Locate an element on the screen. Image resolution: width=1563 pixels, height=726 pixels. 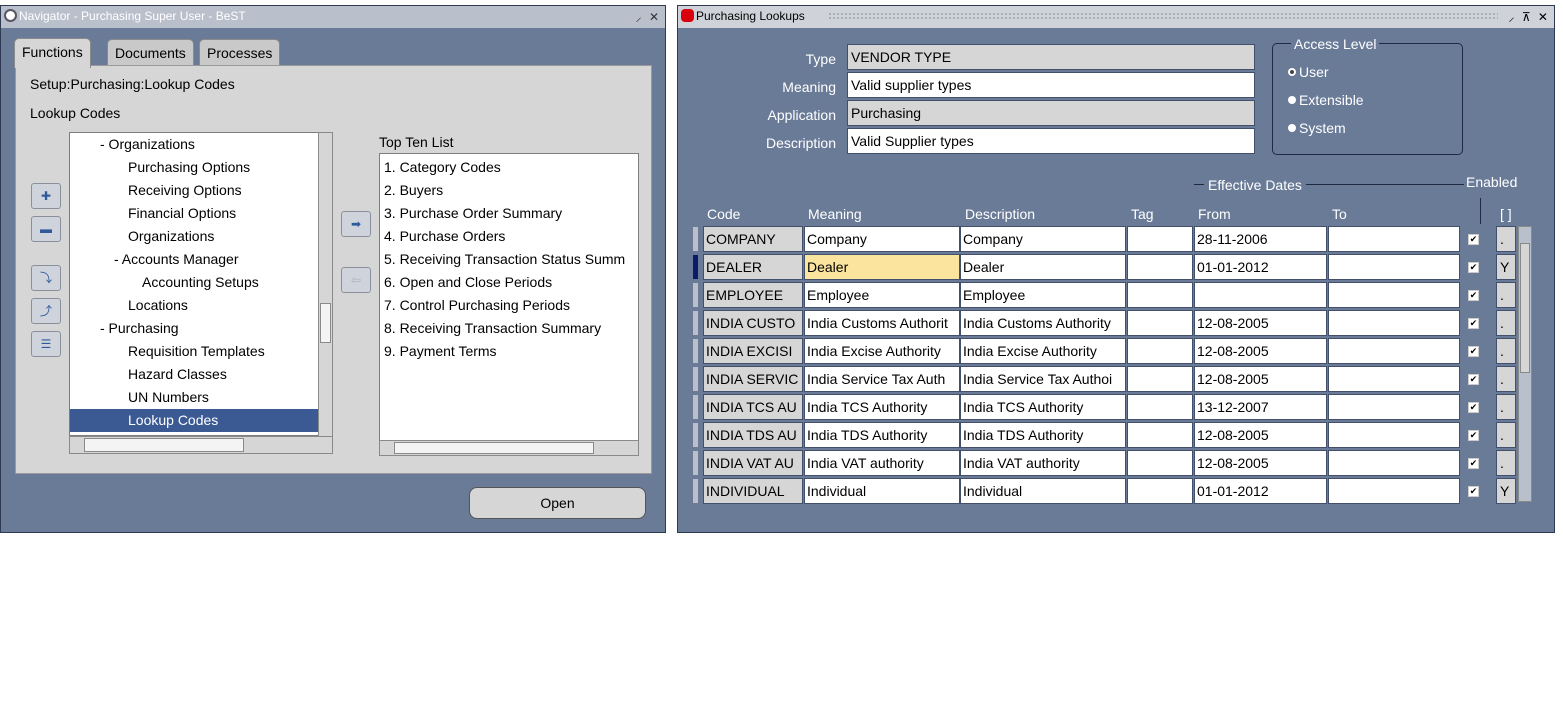
tree-item: - Organizations is located at coordinates (201, 144).